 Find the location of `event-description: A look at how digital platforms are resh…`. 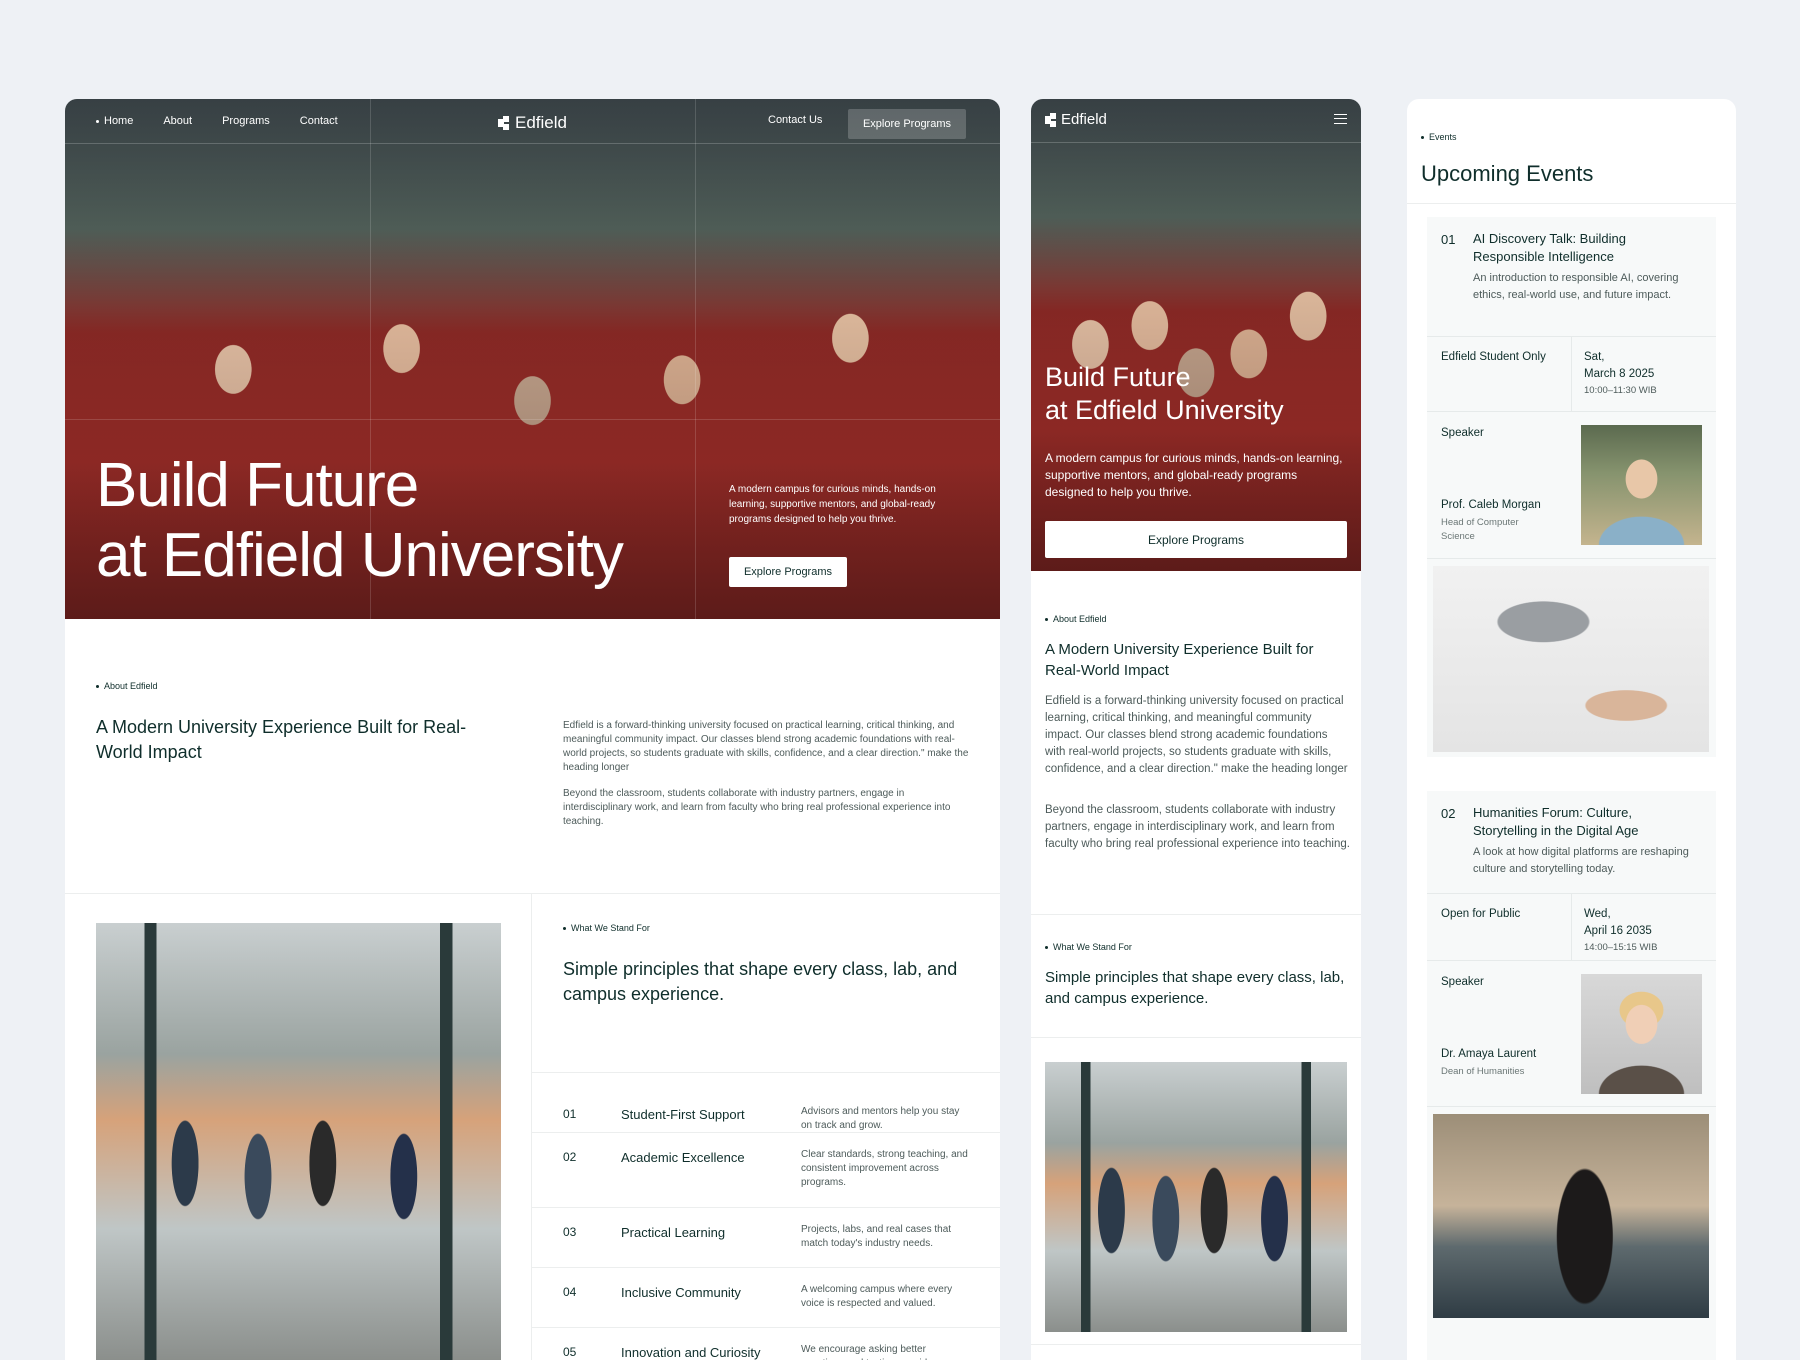

event-description: A look at how digital platforms are resh… is located at coordinates (1581, 860).